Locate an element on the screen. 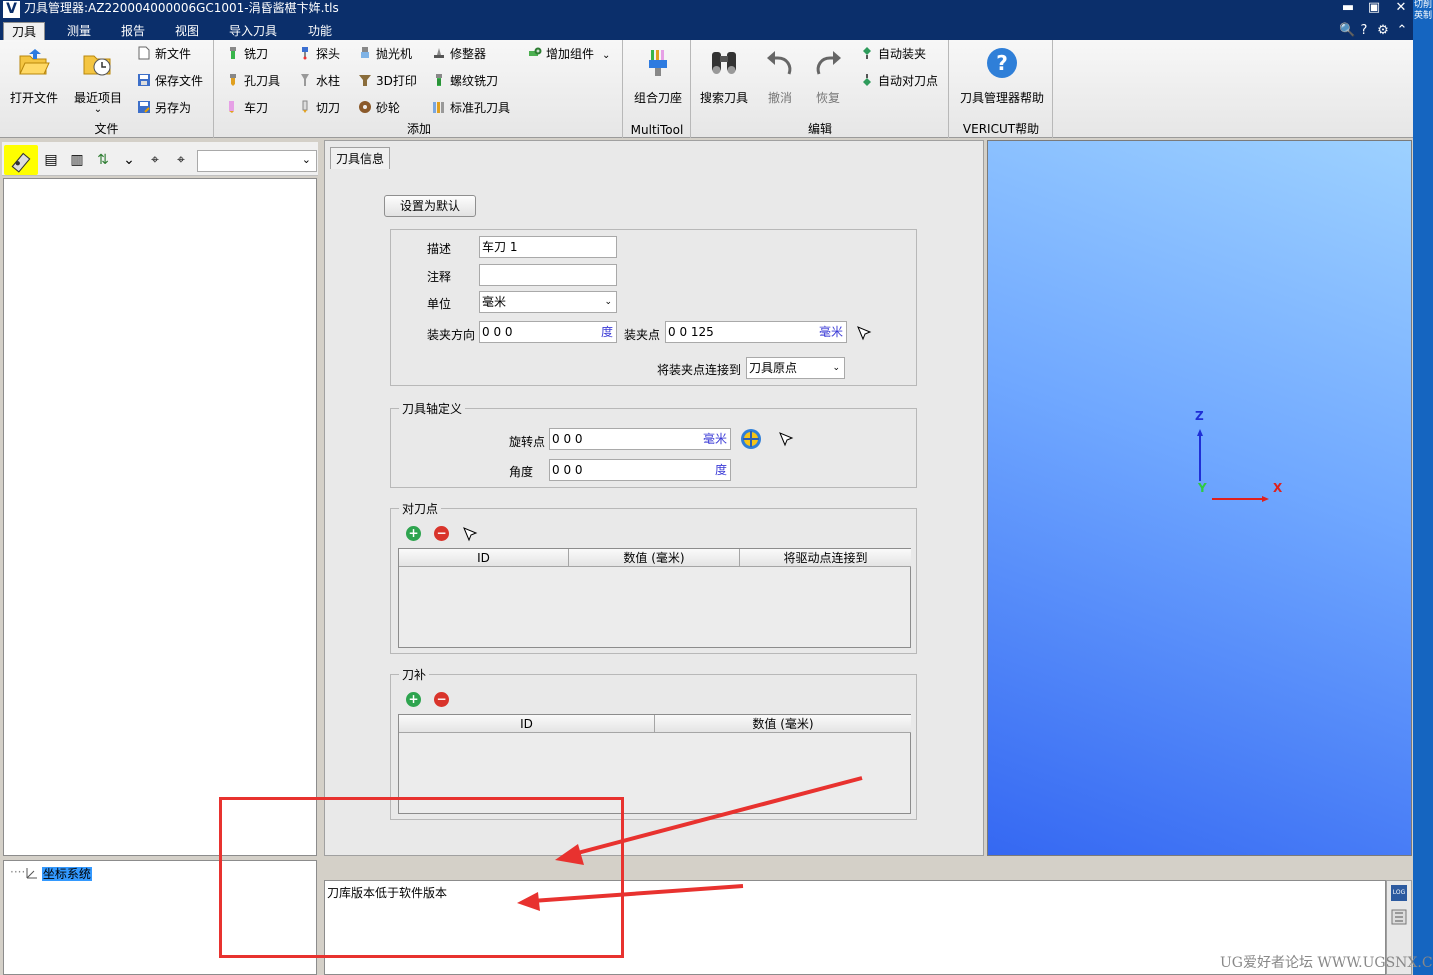  polisher-button: 抛光机 is located at coordinates (385, 54).